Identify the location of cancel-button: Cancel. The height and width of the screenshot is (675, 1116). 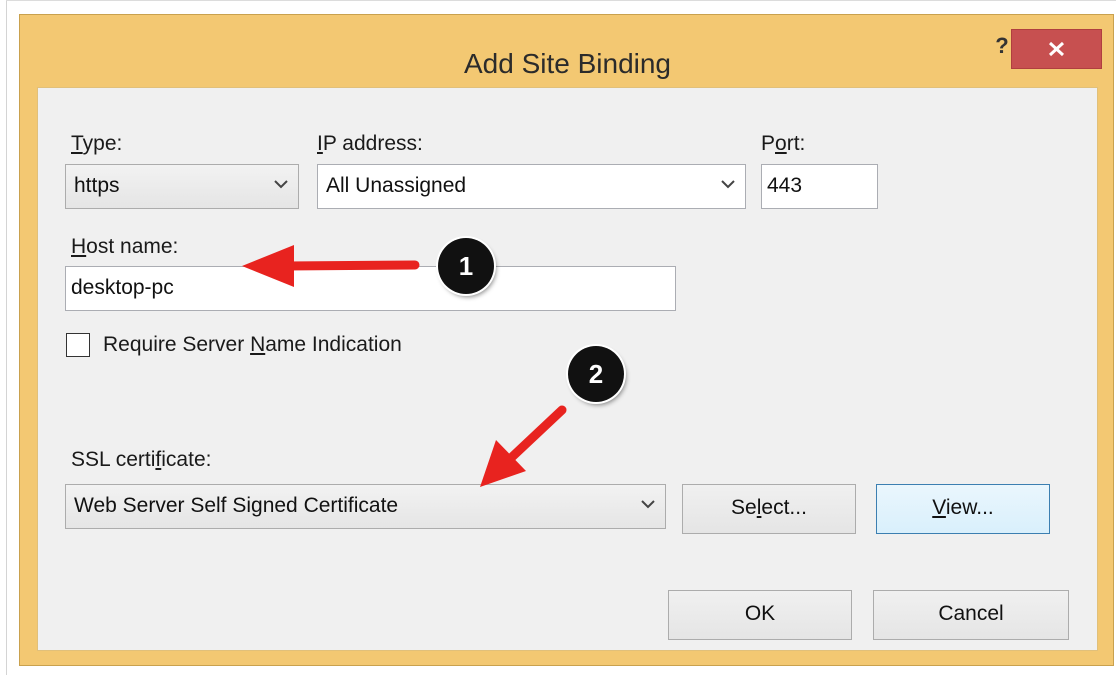
(971, 615).